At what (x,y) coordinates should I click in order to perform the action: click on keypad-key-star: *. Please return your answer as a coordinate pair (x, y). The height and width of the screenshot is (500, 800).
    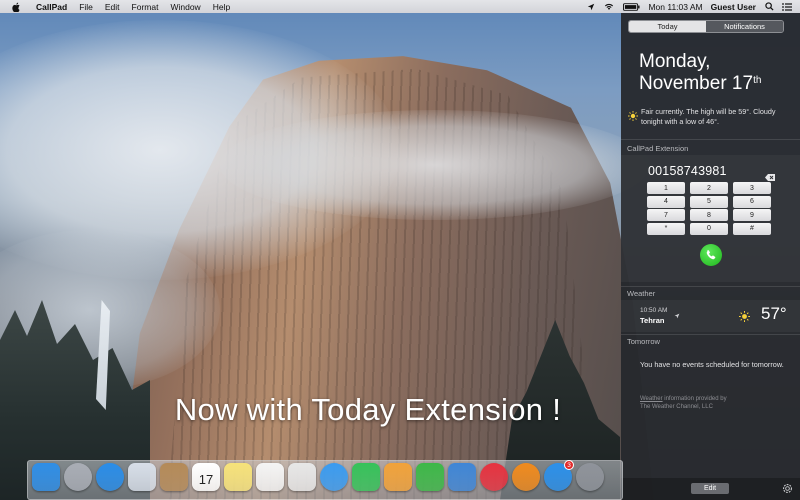
    Looking at the image, I should click on (666, 228).